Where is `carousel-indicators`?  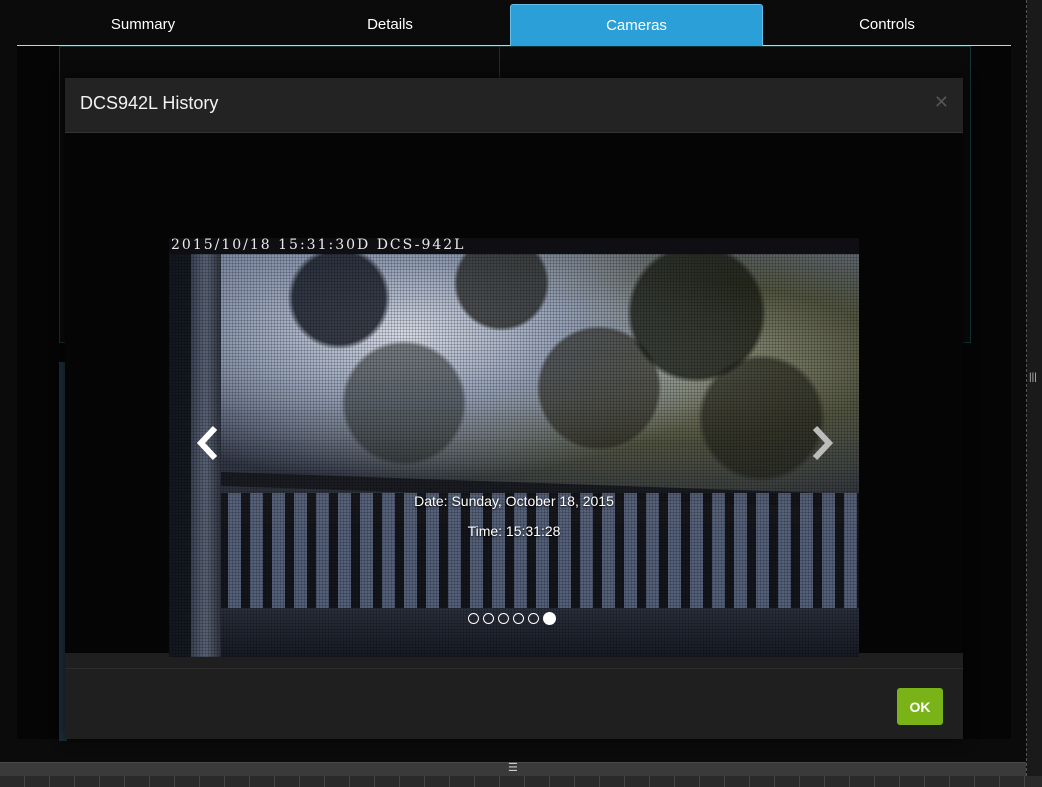 carousel-indicators is located at coordinates (514, 618).